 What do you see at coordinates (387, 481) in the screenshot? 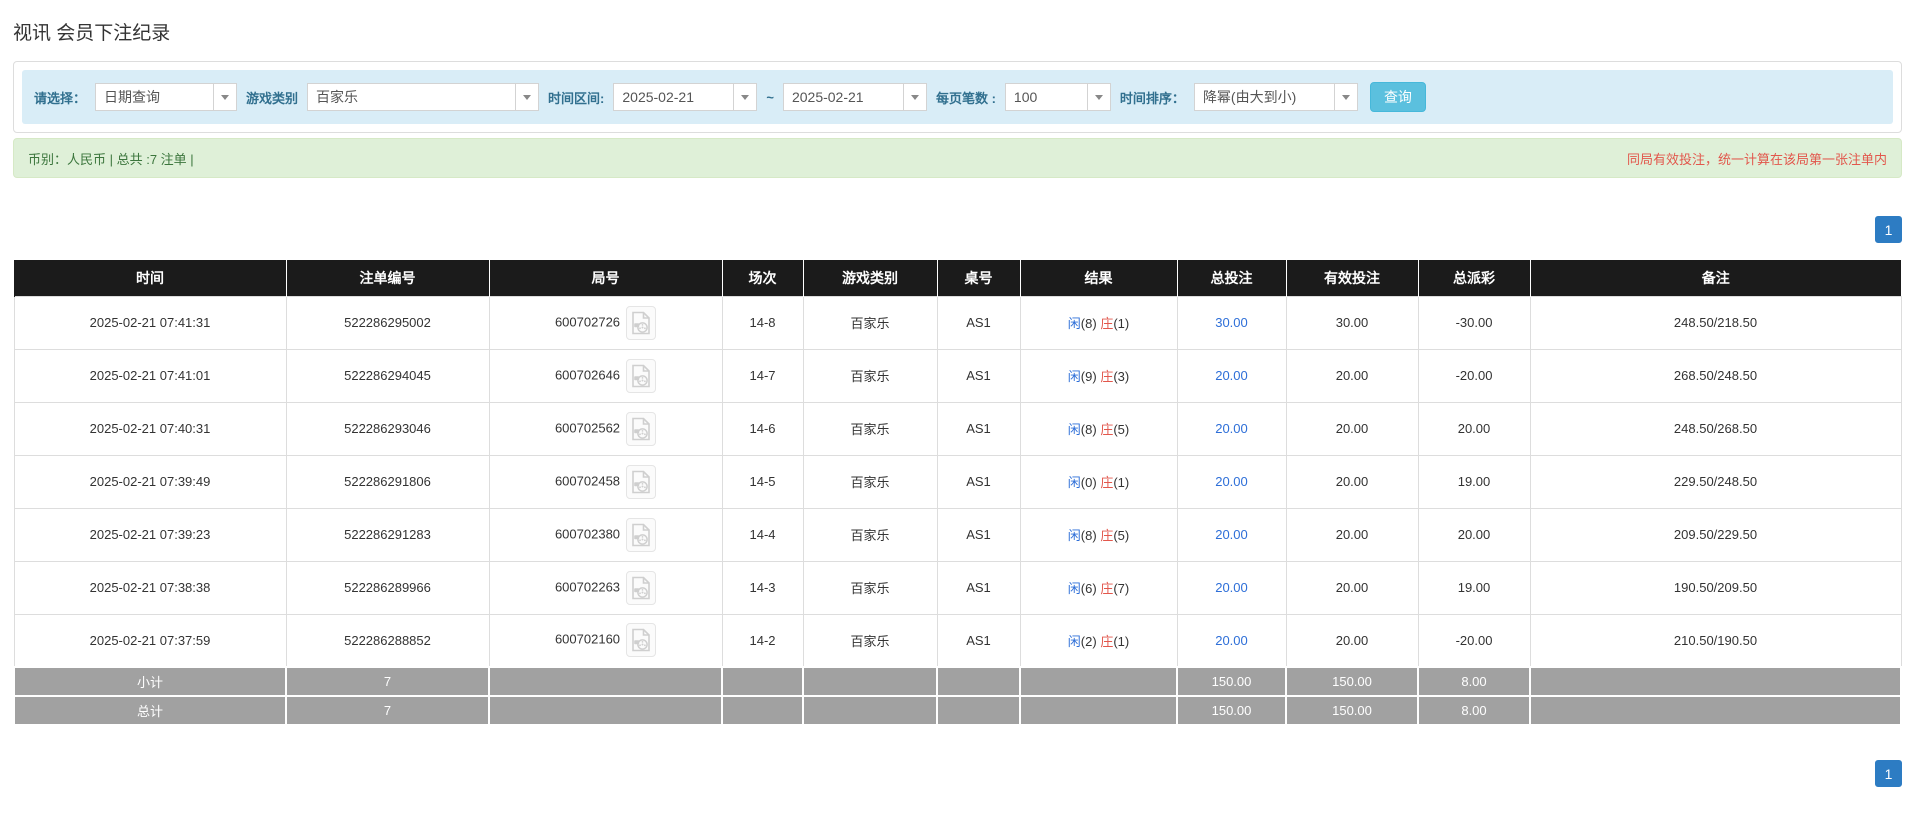
I see `bet-number: 522286291806` at bounding box center [387, 481].